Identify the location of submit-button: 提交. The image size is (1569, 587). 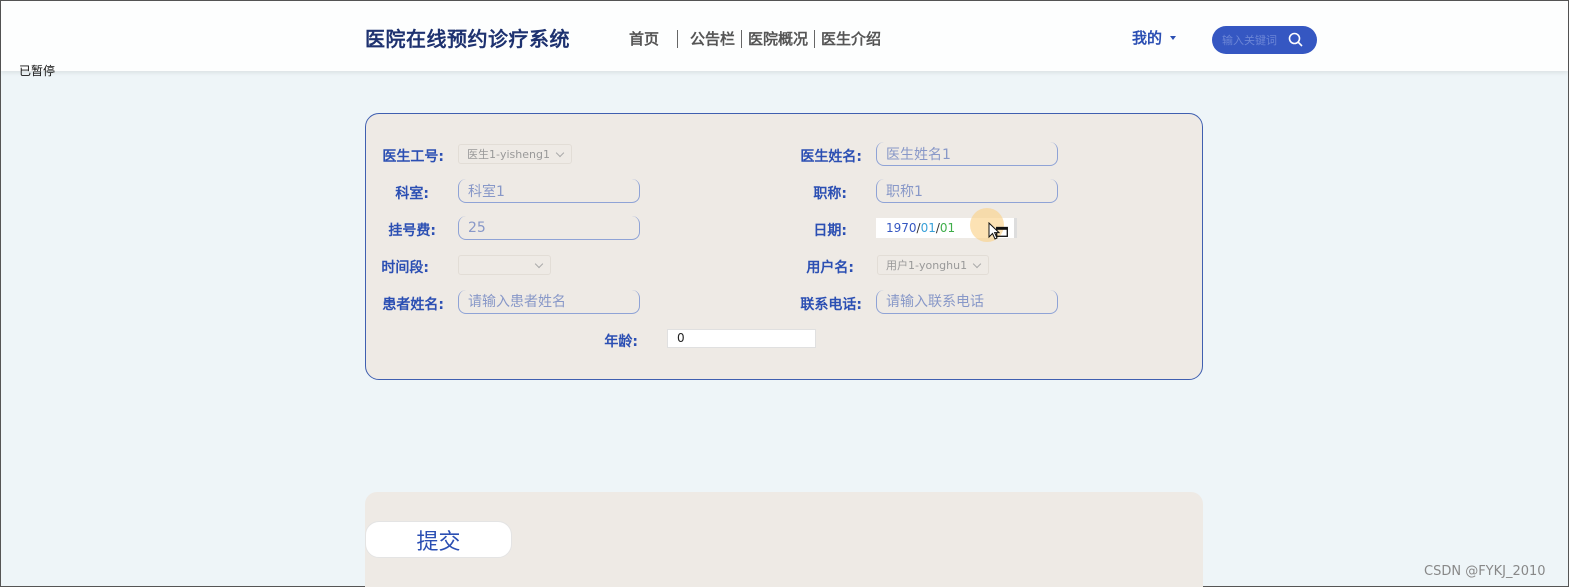
(438, 539).